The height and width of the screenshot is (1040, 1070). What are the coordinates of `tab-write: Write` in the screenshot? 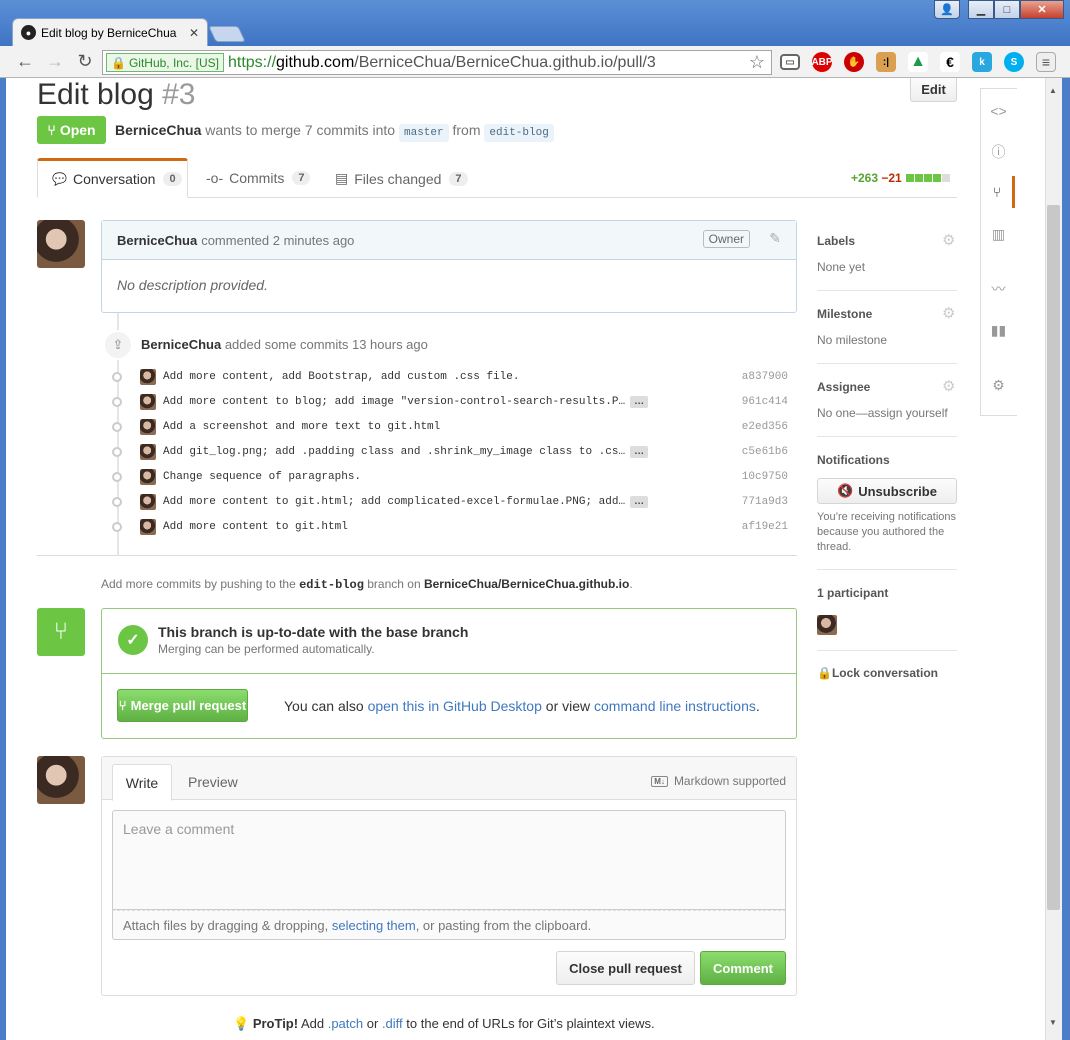 It's located at (142, 782).